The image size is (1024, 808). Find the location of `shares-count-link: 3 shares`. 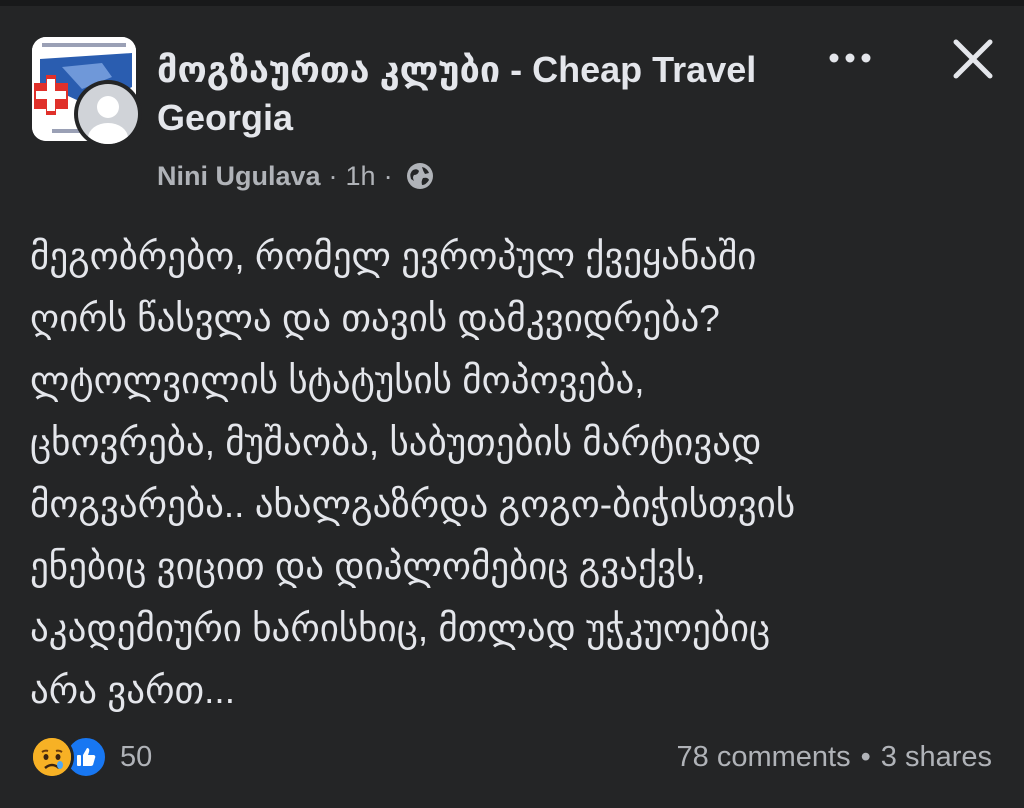

shares-count-link: 3 shares is located at coordinates (936, 757).